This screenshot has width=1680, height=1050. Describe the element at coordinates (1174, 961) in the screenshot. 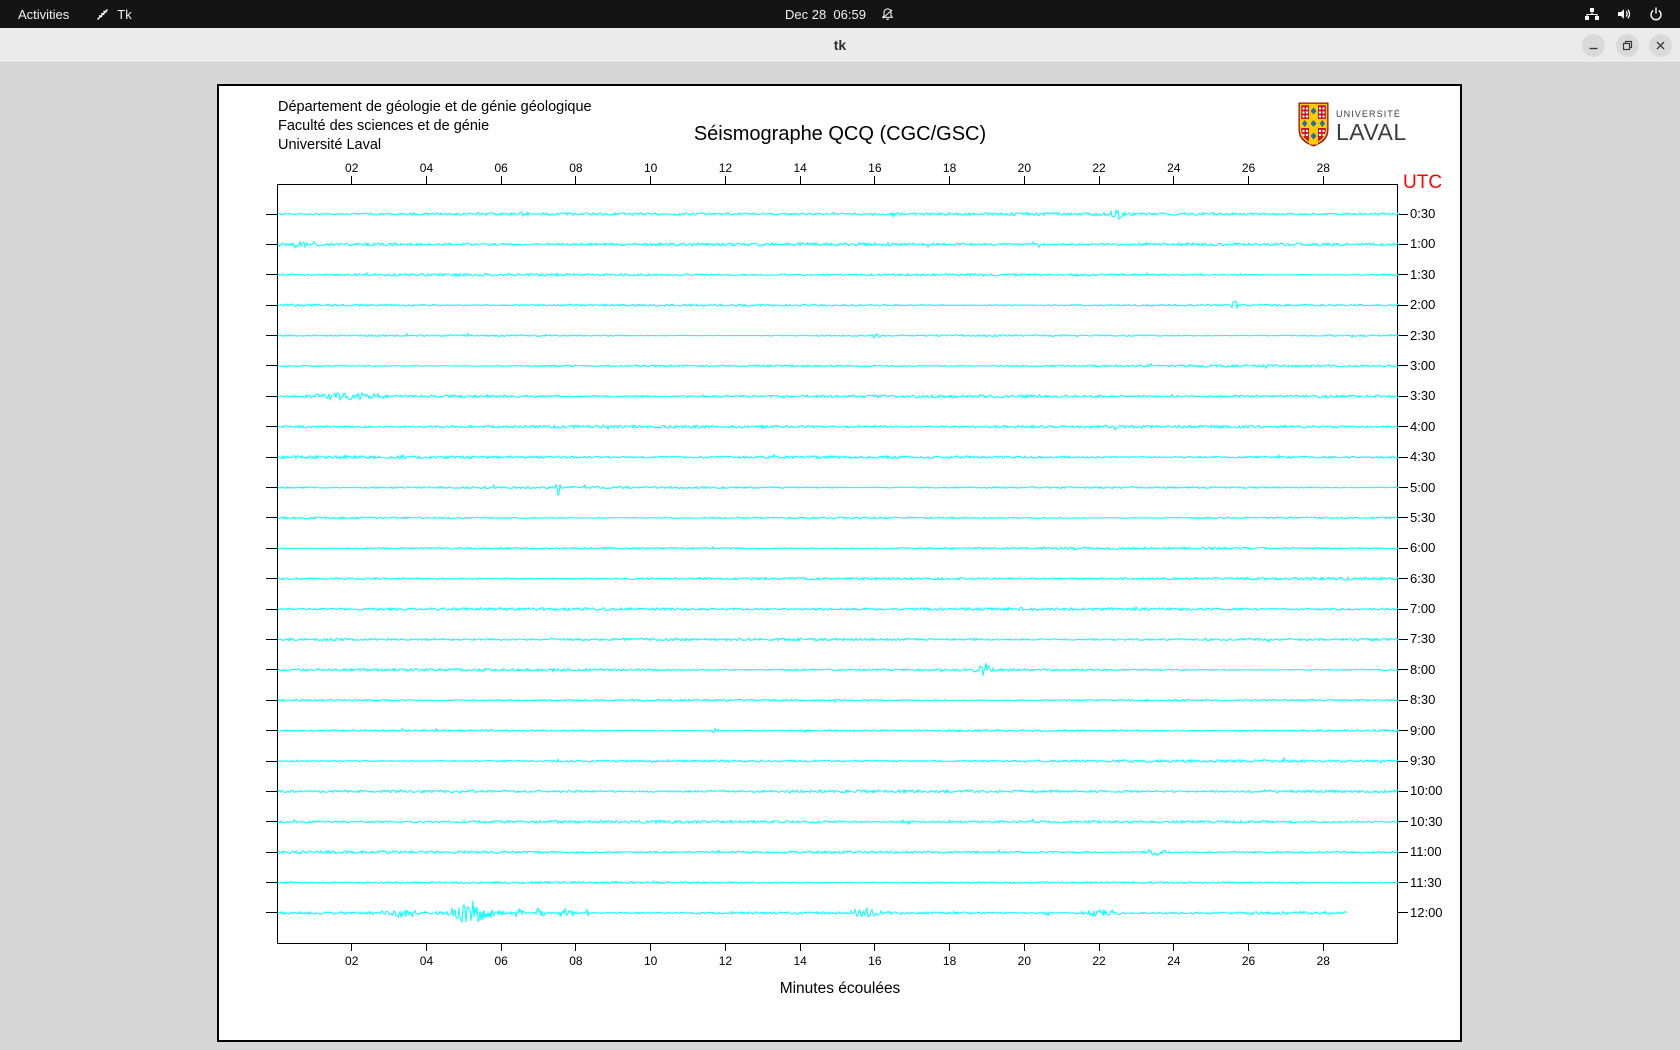

I see `x-tick-label-bottom: 24` at that location.